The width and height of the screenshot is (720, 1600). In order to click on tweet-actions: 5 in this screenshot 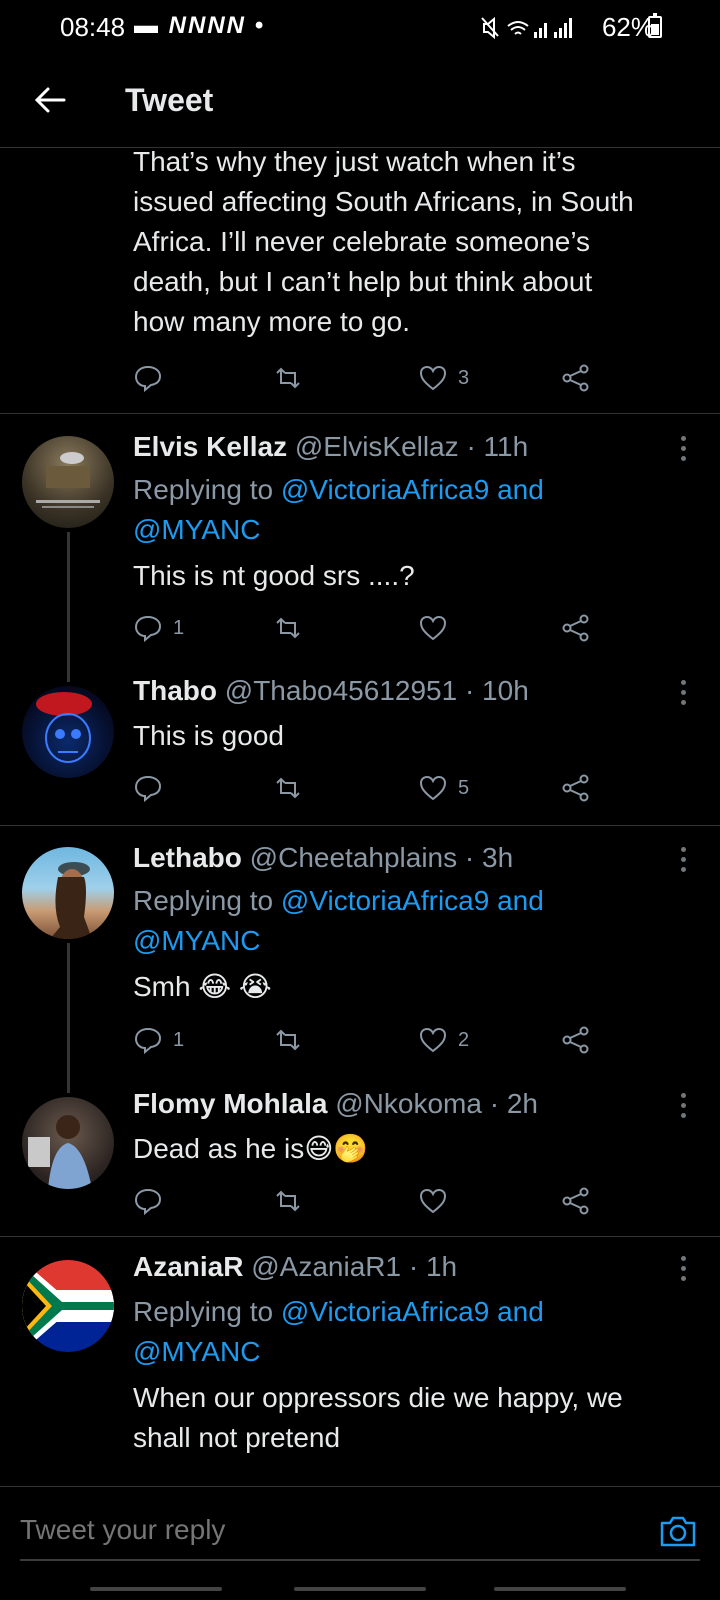, I will do `click(373, 788)`.